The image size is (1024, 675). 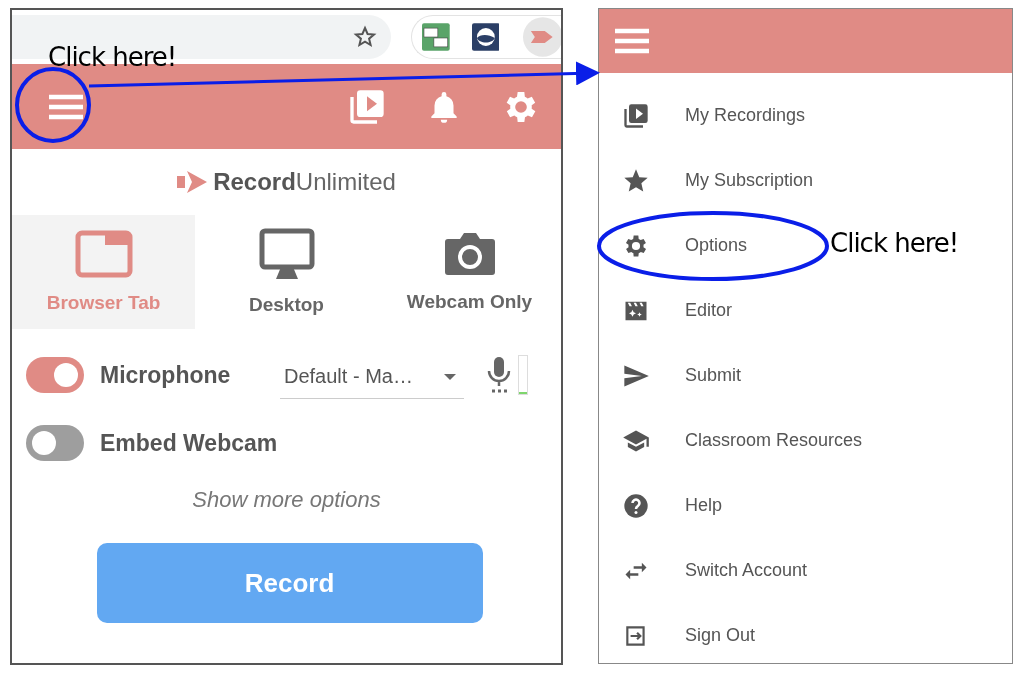 What do you see at coordinates (103, 254) in the screenshot?
I see `browser-window-icon` at bounding box center [103, 254].